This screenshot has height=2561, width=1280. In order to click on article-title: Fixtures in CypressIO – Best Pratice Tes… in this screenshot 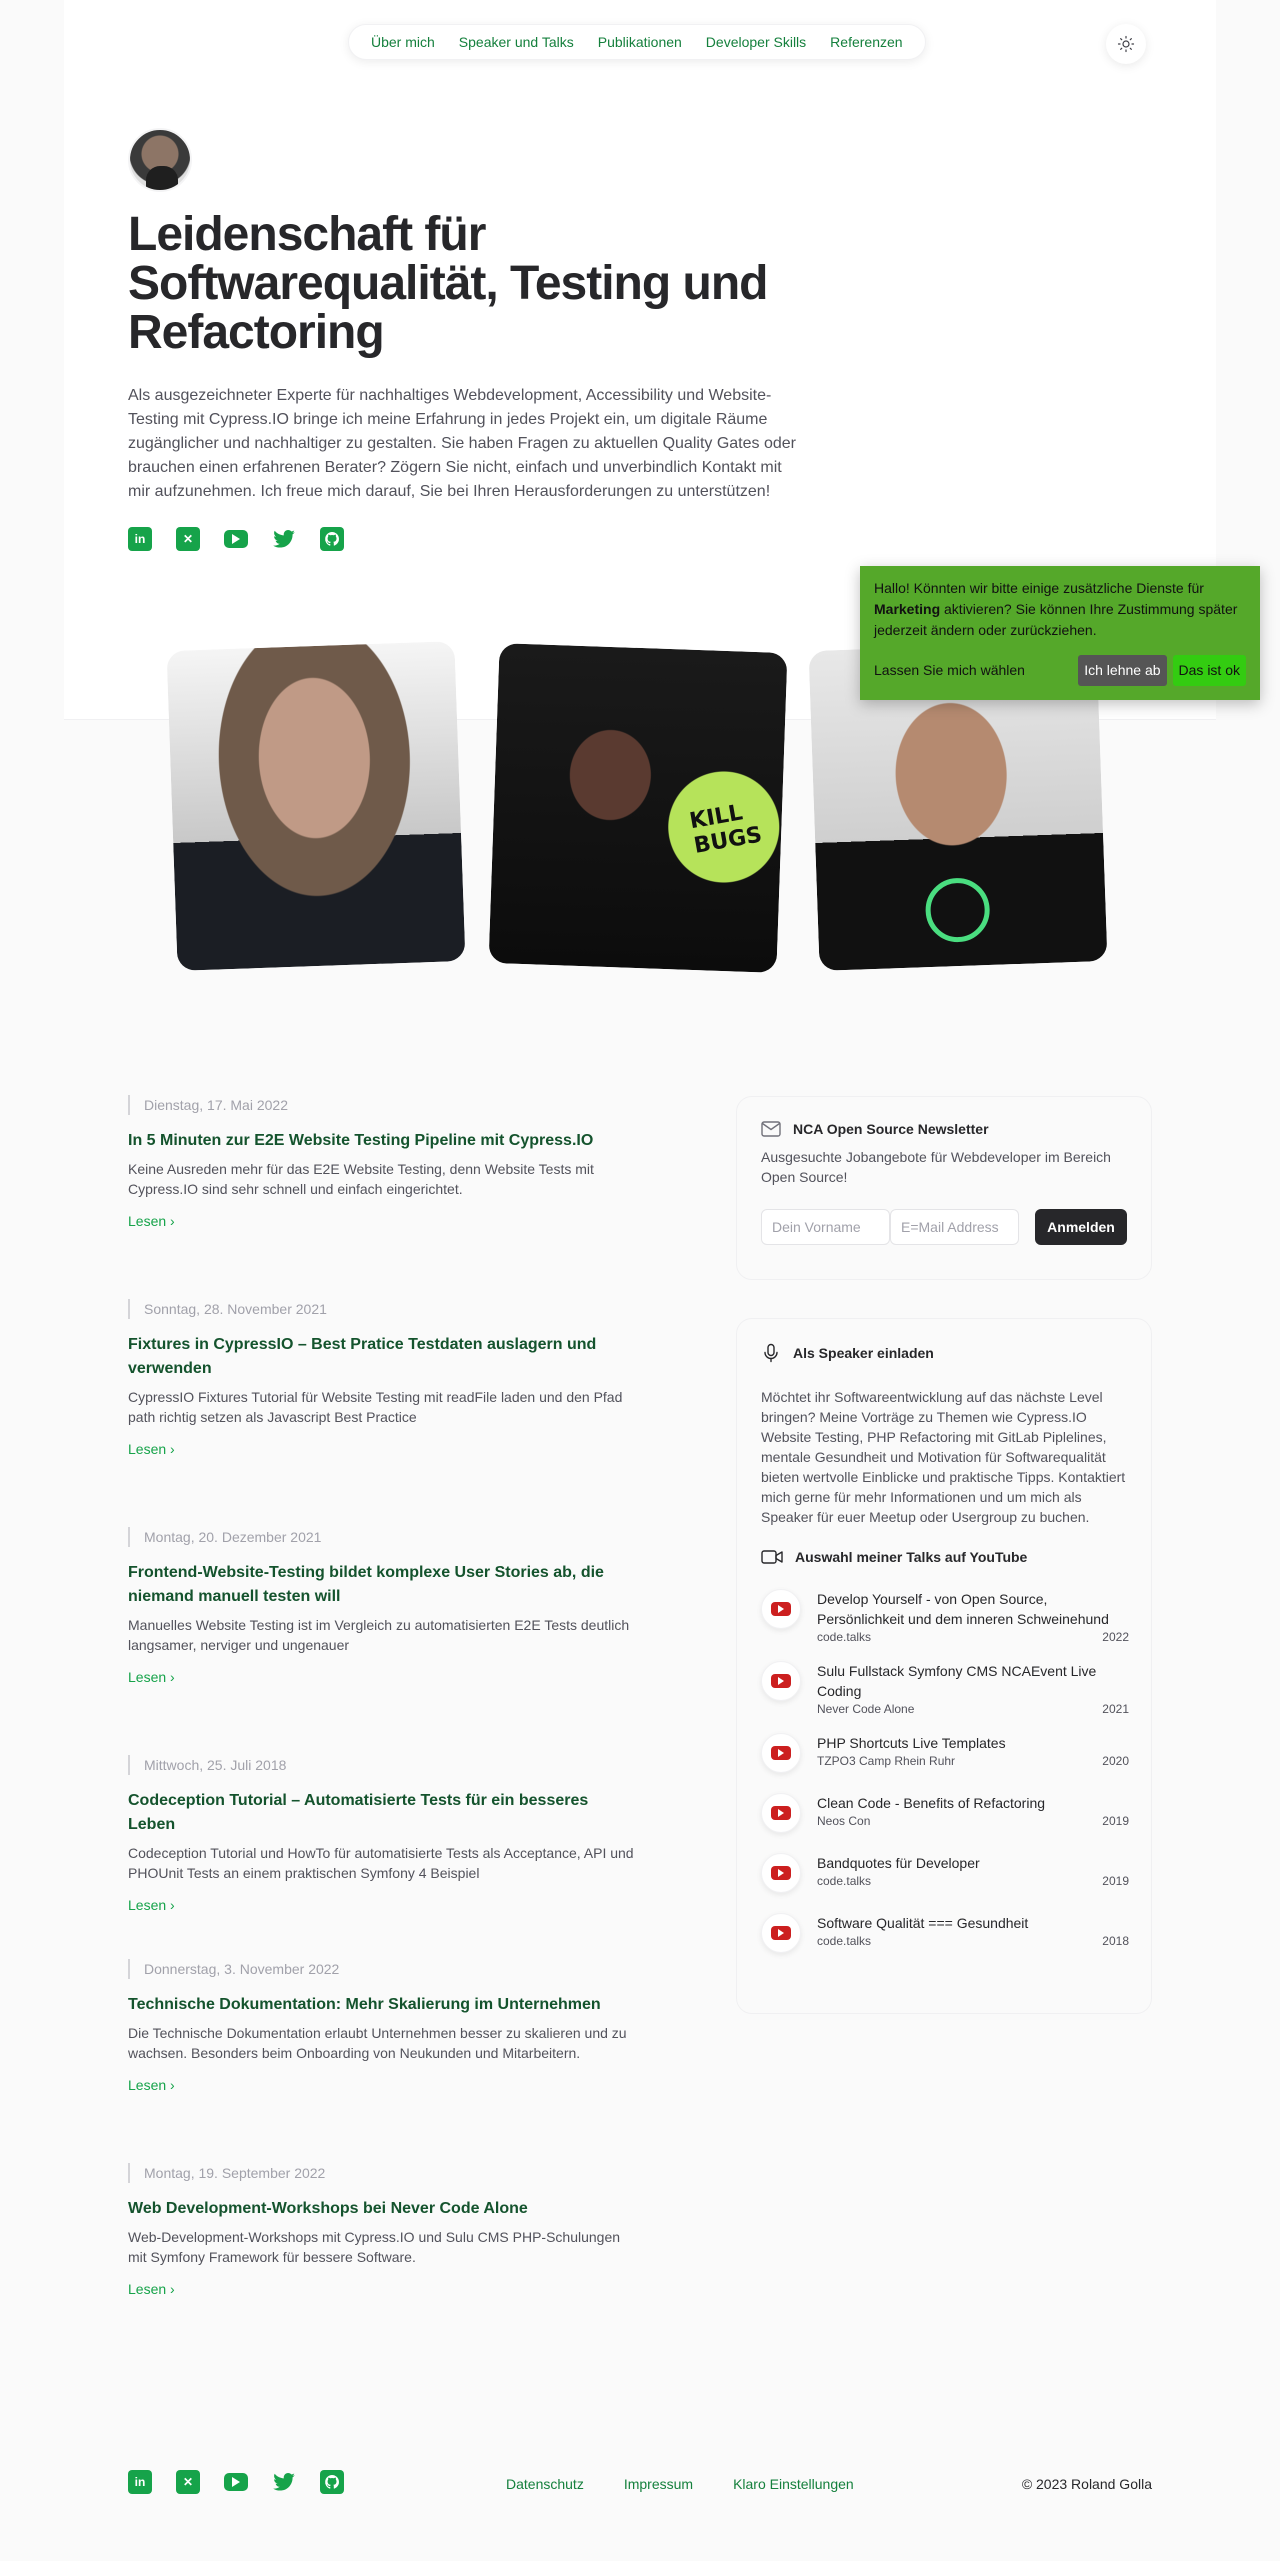, I will do `click(383, 1357)`.